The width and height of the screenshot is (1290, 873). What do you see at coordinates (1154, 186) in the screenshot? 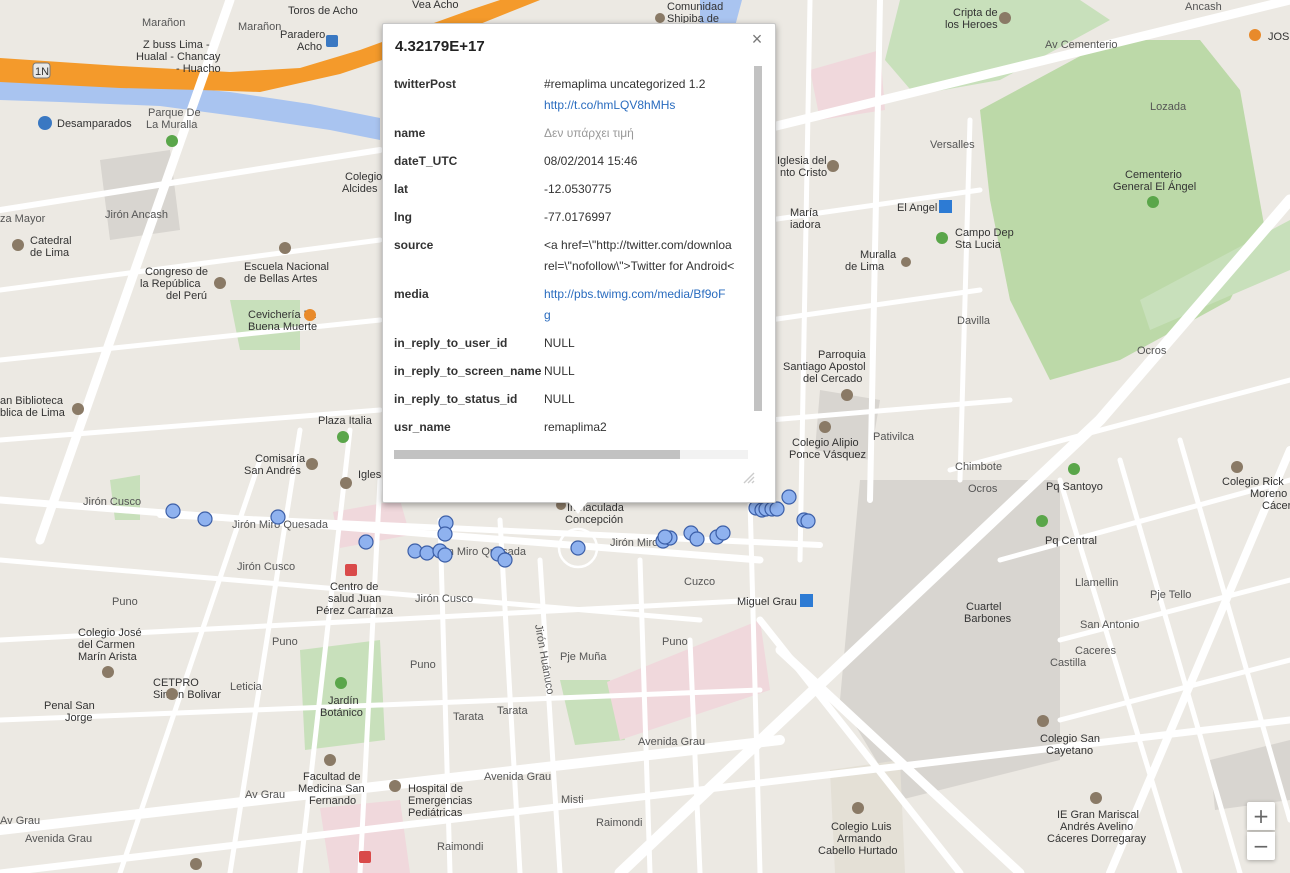
I see `label-cem2: General El Ángel` at bounding box center [1154, 186].